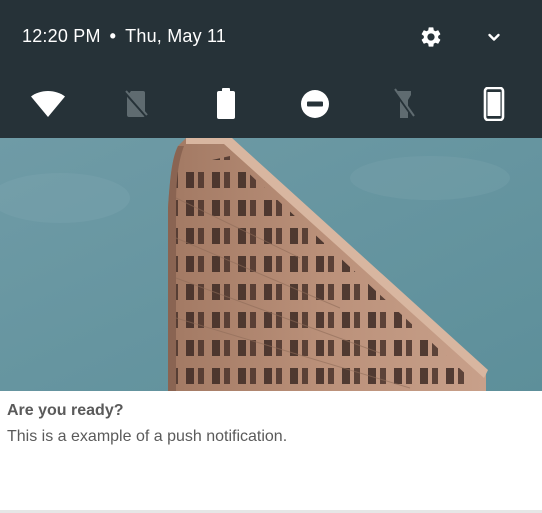 Image resolution: width=542 pixels, height=513 pixels. I want to click on status-row: 12:20 PM • Thu, May 11, so click(271, 38).